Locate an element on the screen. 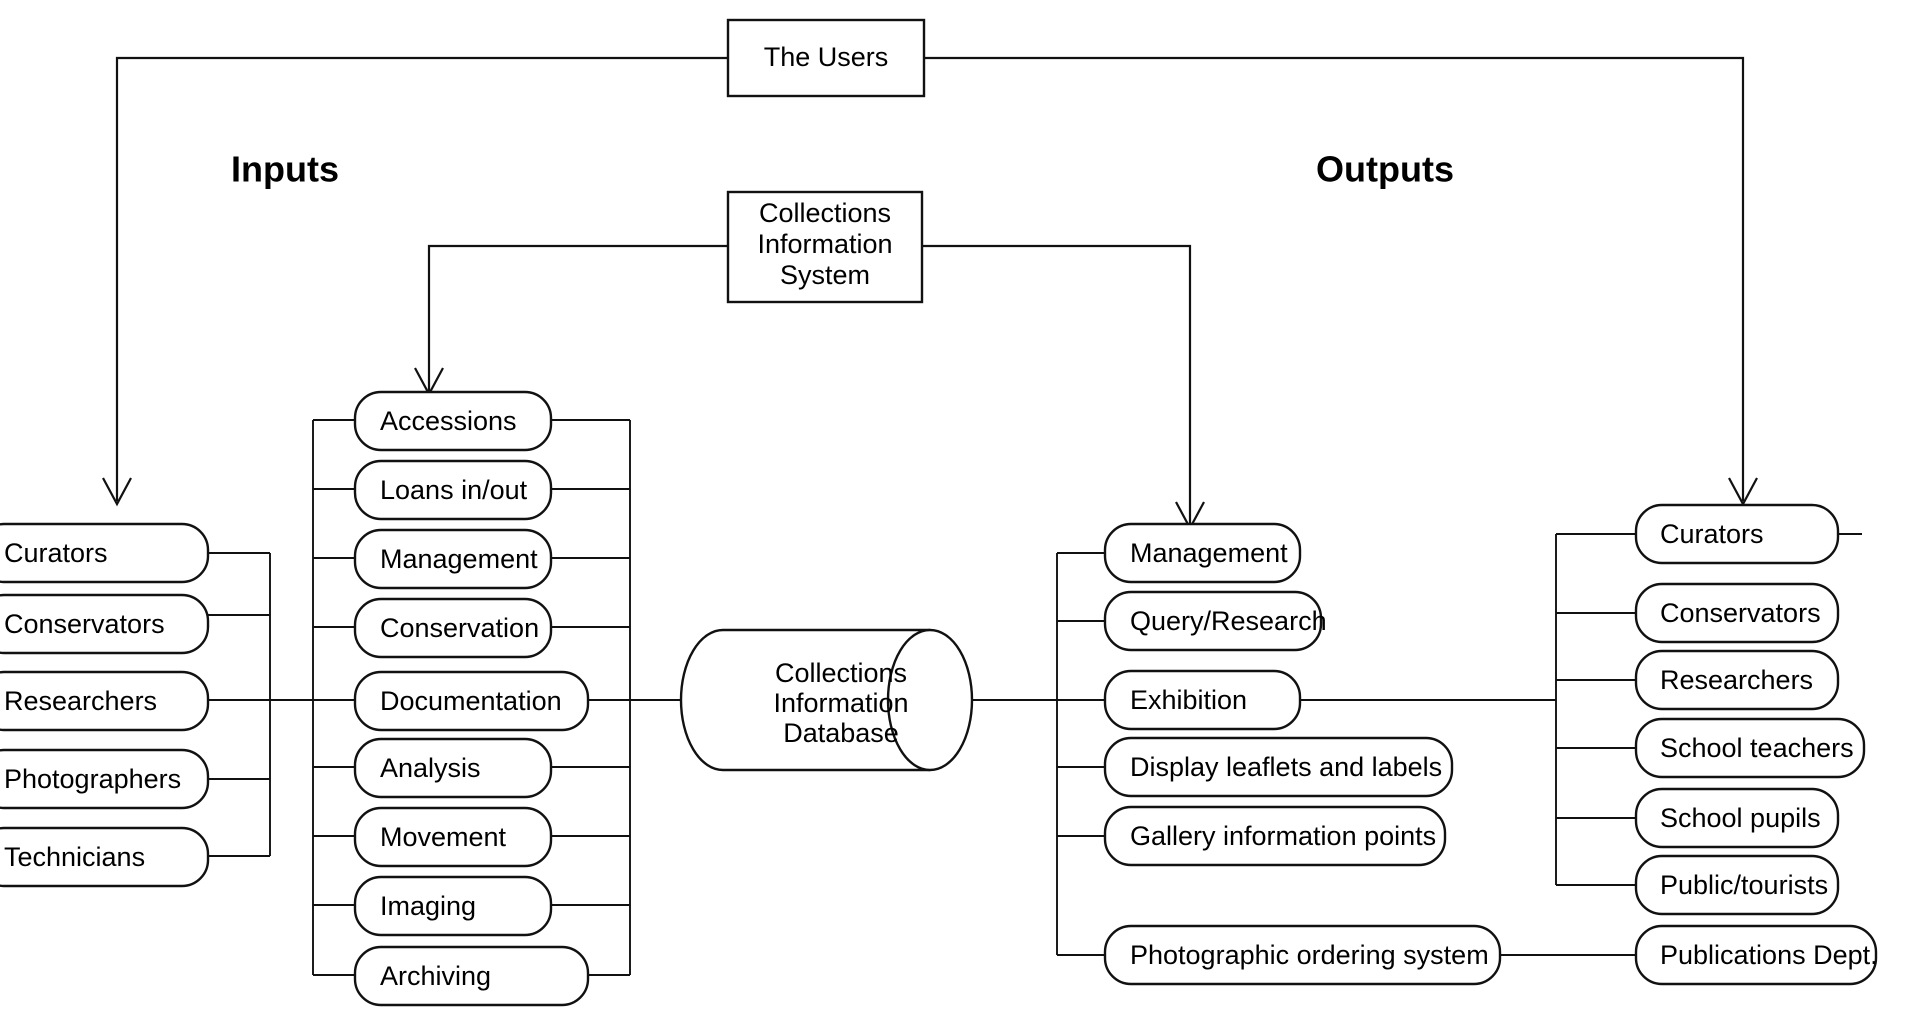 The height and width of the screenshot is (1012, 1913). node-output-function-label: Management is located at coordinates (1209, 553).